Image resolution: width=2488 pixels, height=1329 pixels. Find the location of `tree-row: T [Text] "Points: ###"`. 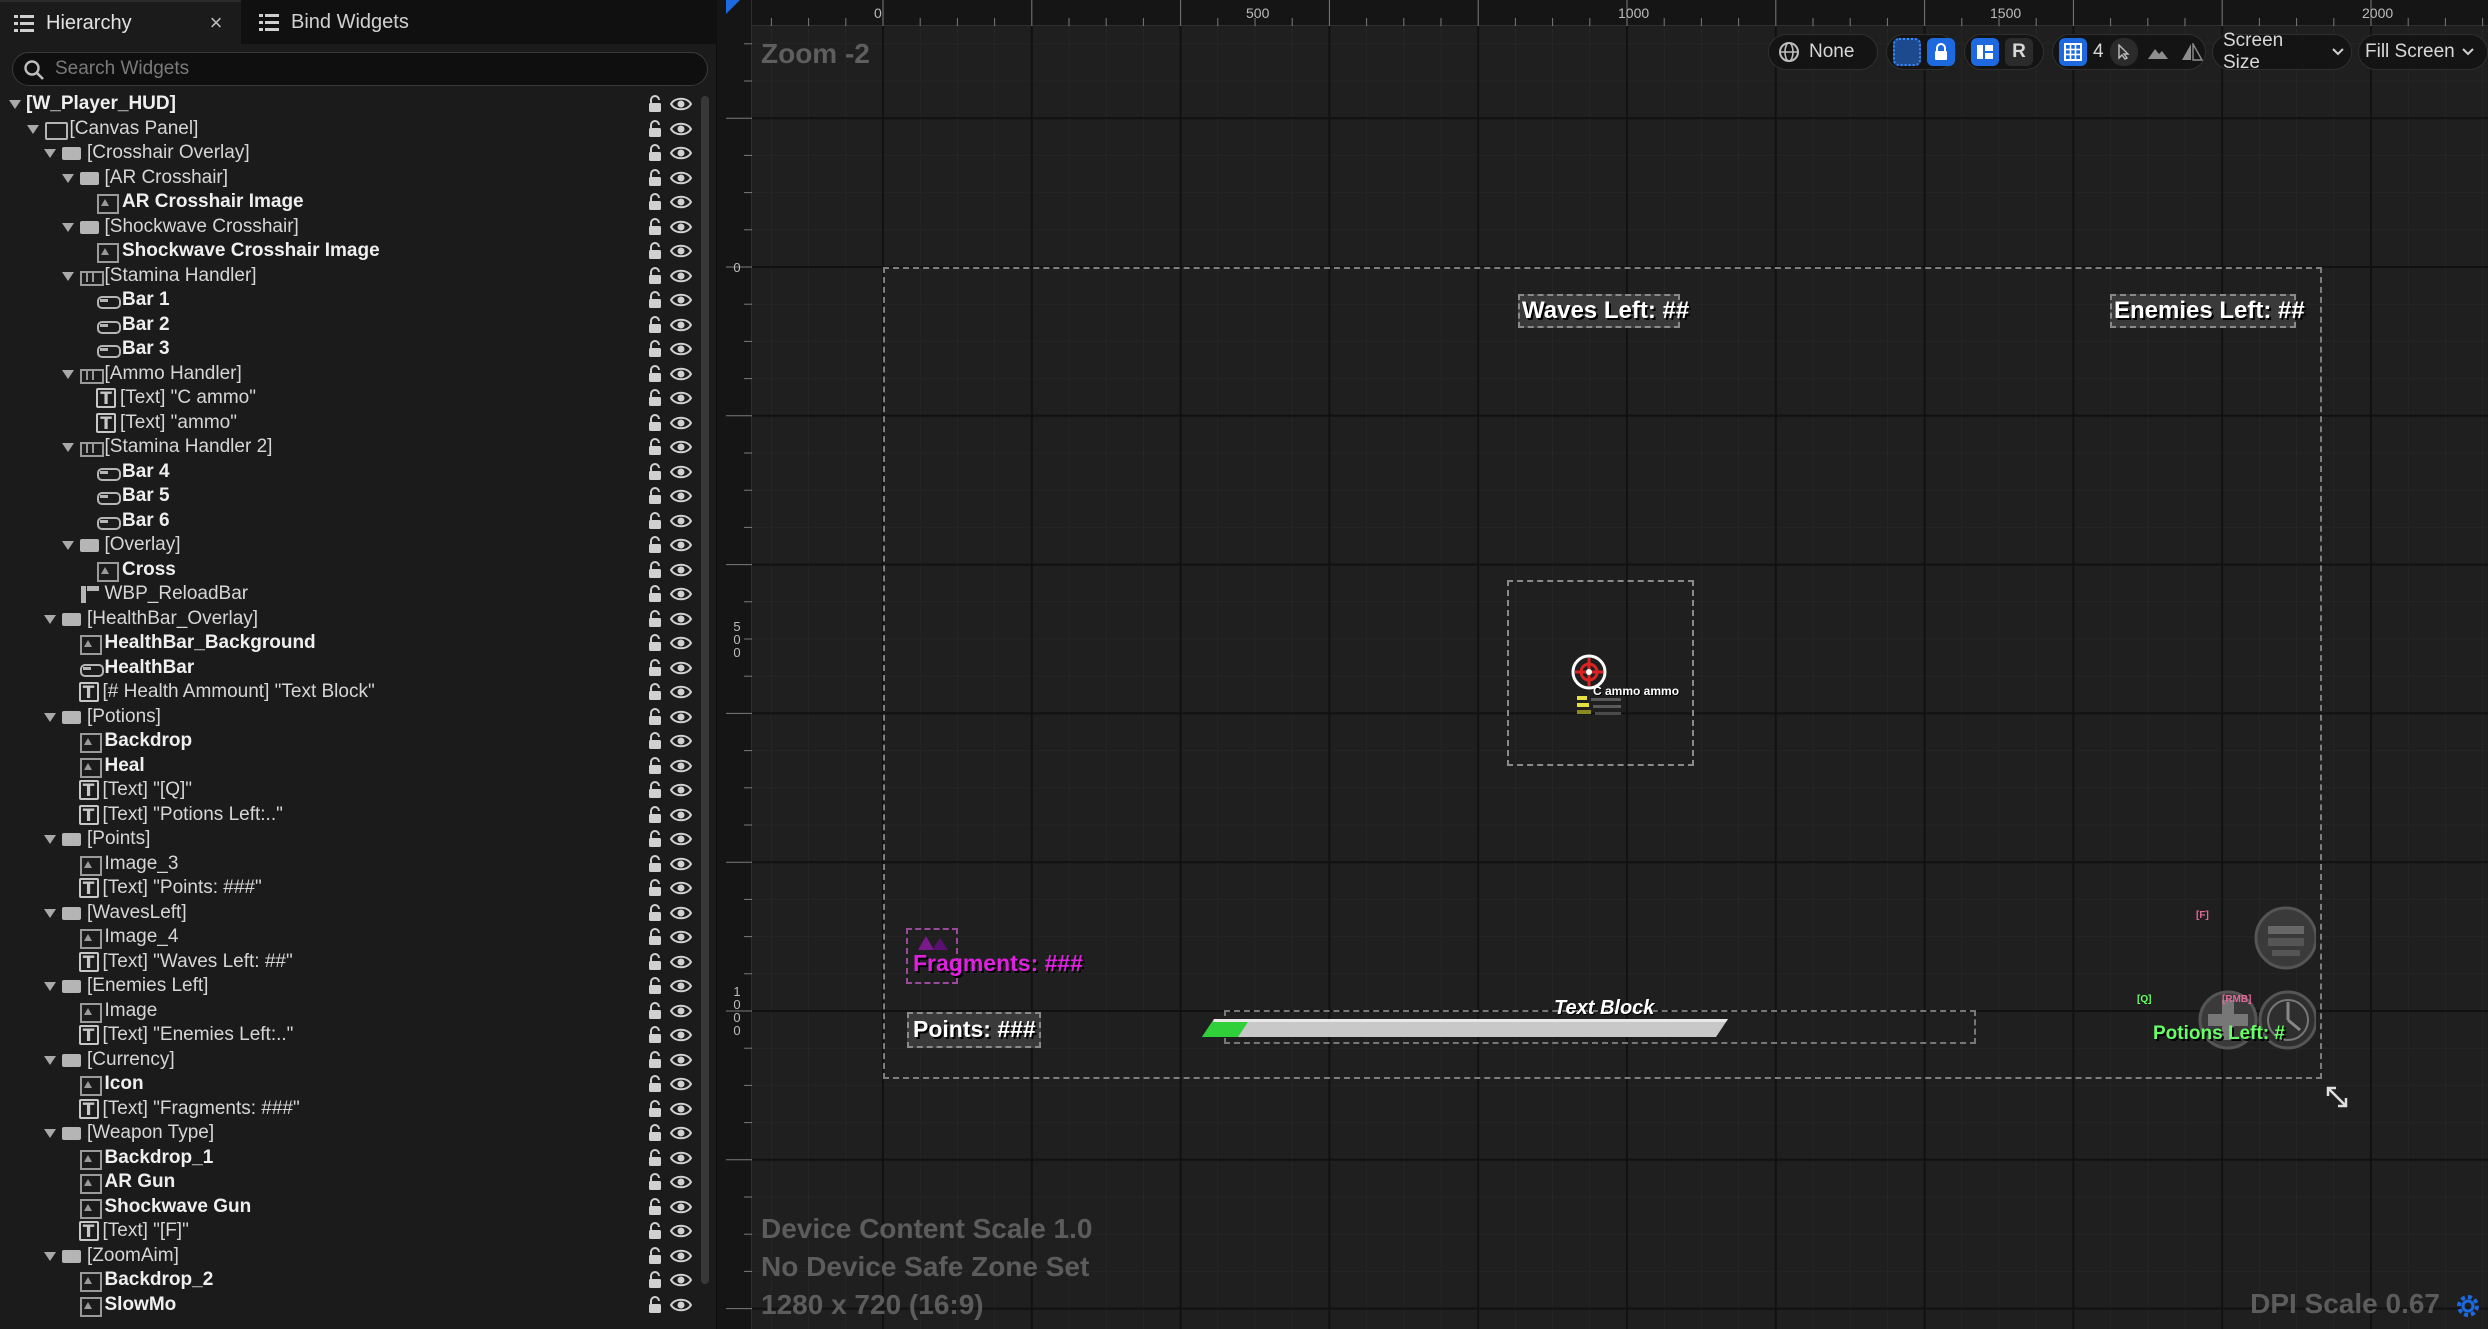

tree-row: T [Text] "Points: ###" is located at coordinates (350, 888).